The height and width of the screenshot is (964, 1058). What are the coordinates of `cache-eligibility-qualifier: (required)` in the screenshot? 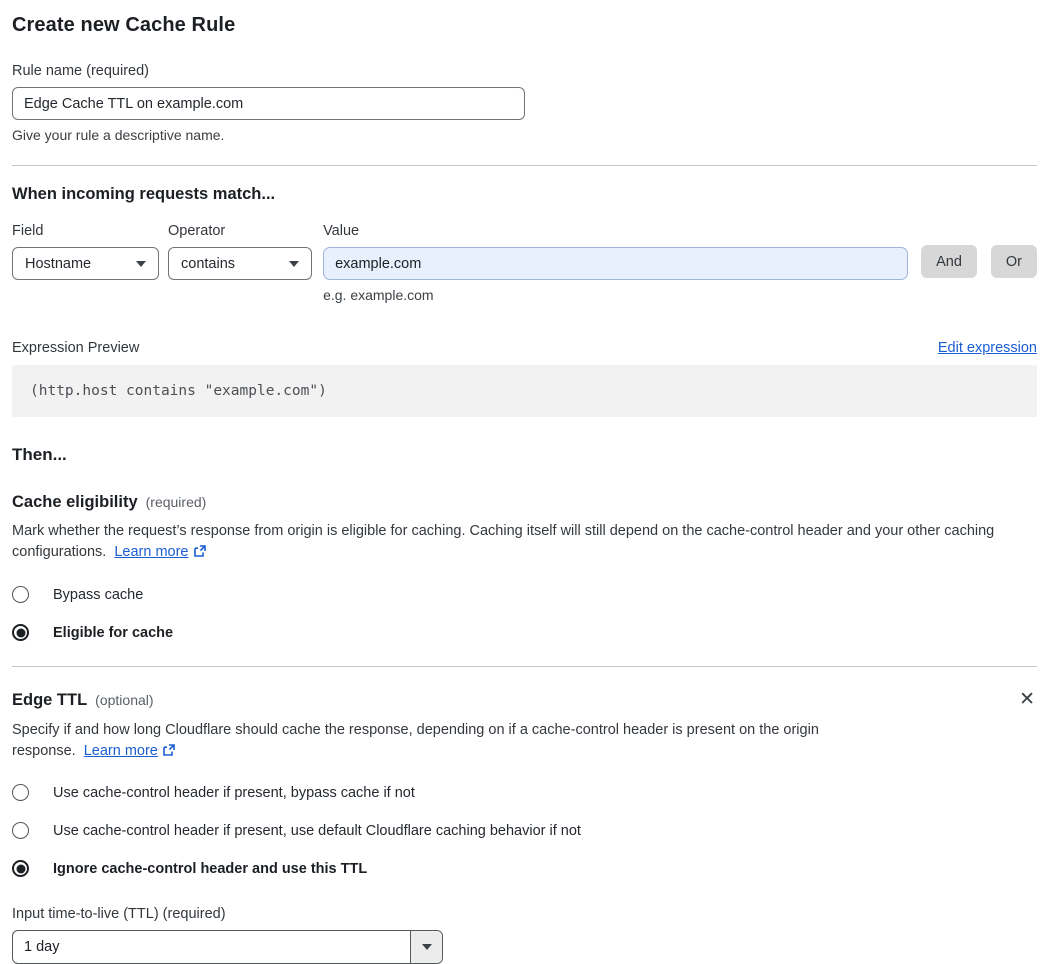 It's located at (176, 502).